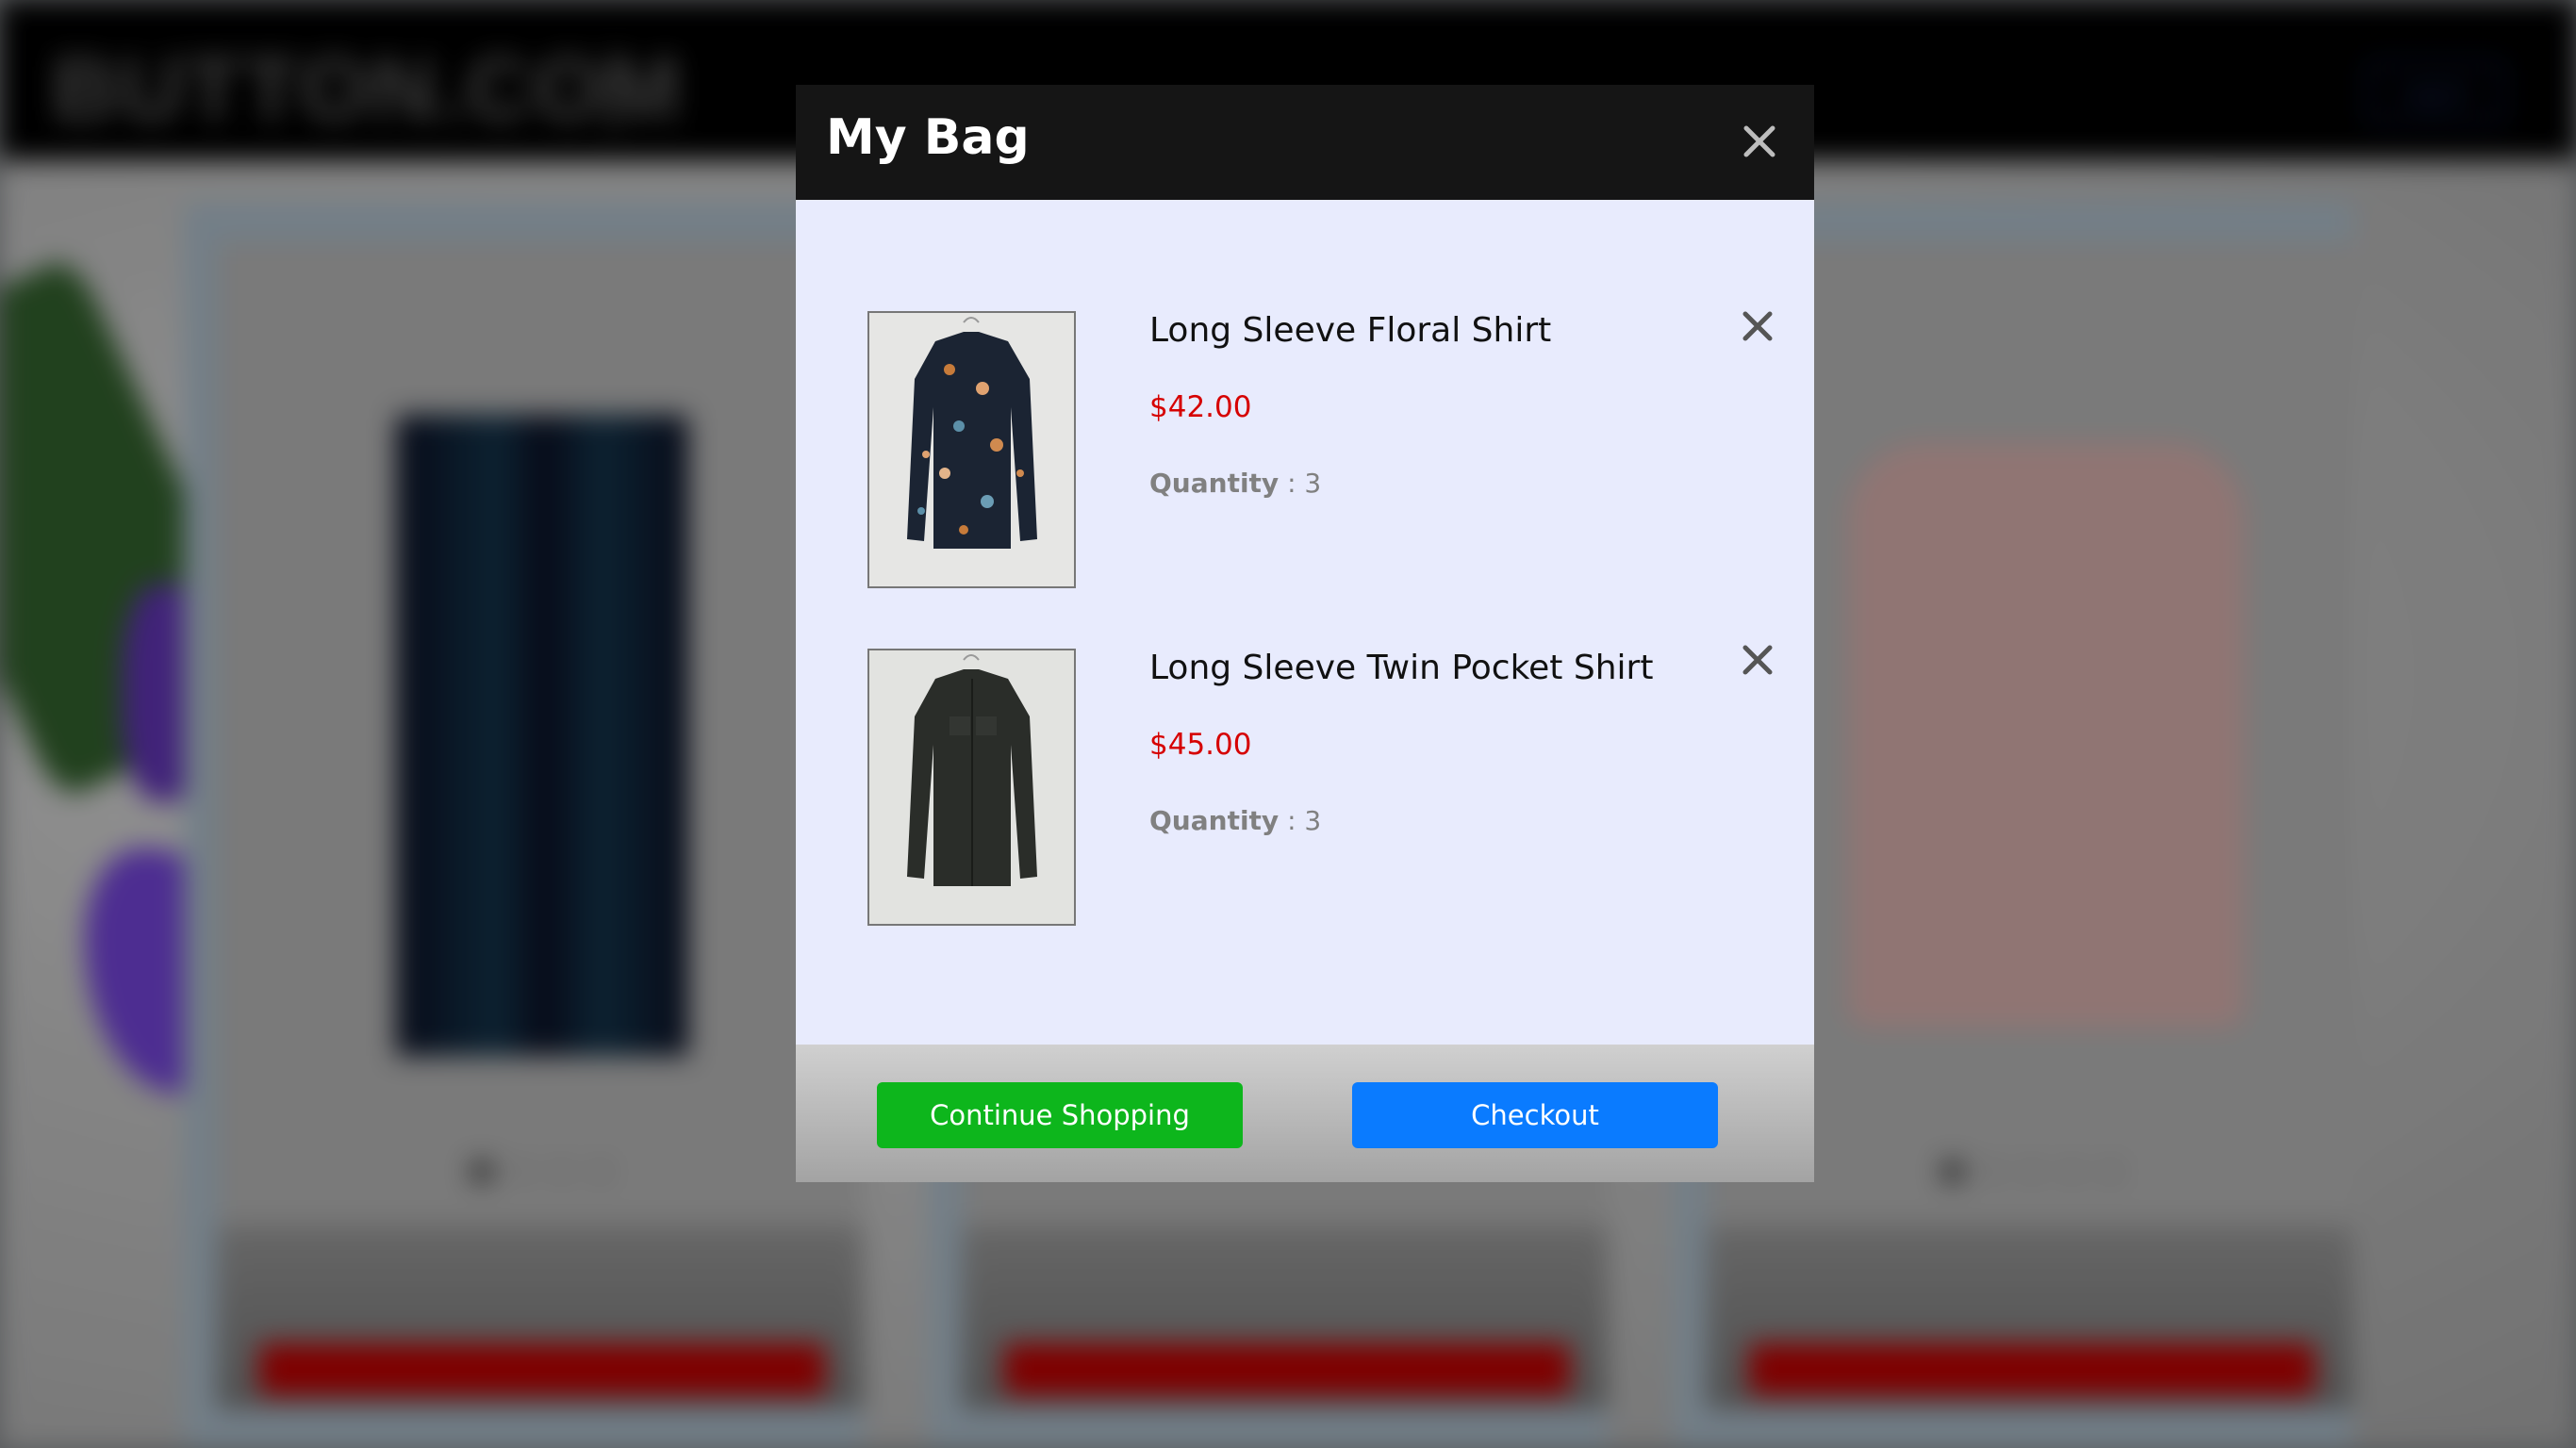  I want to click on close-icon, so click(1759, 141).